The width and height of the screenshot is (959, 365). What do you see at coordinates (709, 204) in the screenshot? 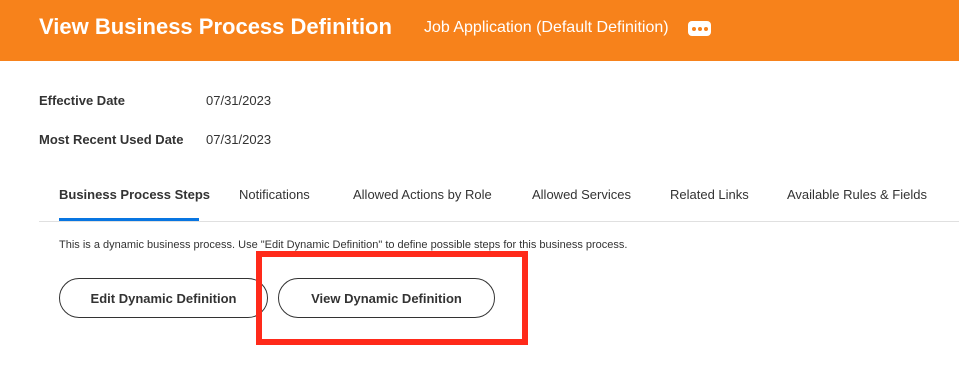
I see `tab-related-links: Related Links` at bounding box center [709, 204].